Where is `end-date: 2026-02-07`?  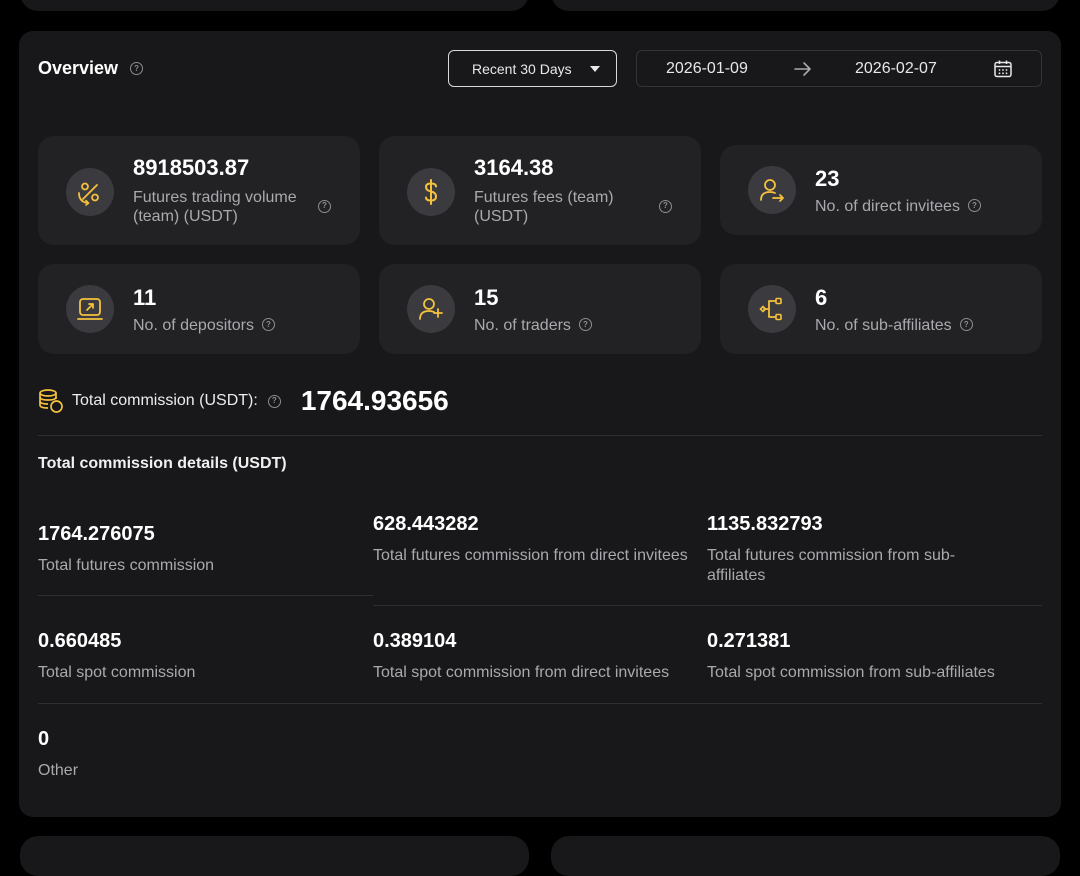
end-date: 2026-02-07 is located at coordinates (896, 69).